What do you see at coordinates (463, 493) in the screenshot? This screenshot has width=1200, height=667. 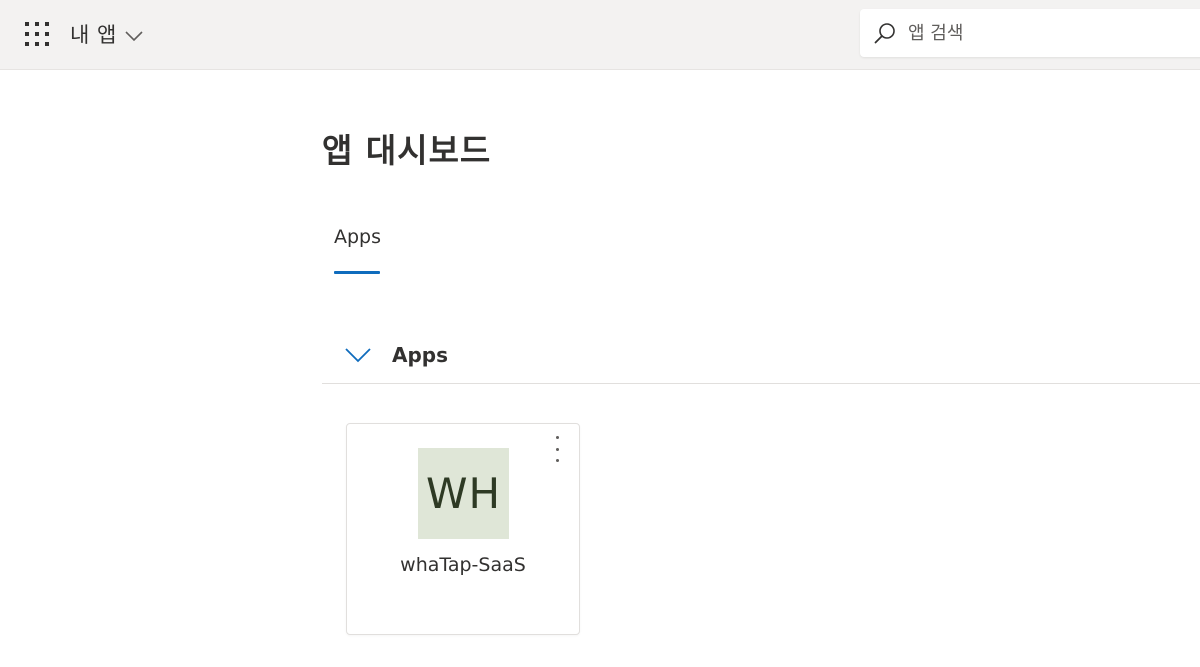 I see `app-initials-tile: WH` at bounding box center [463, 493].